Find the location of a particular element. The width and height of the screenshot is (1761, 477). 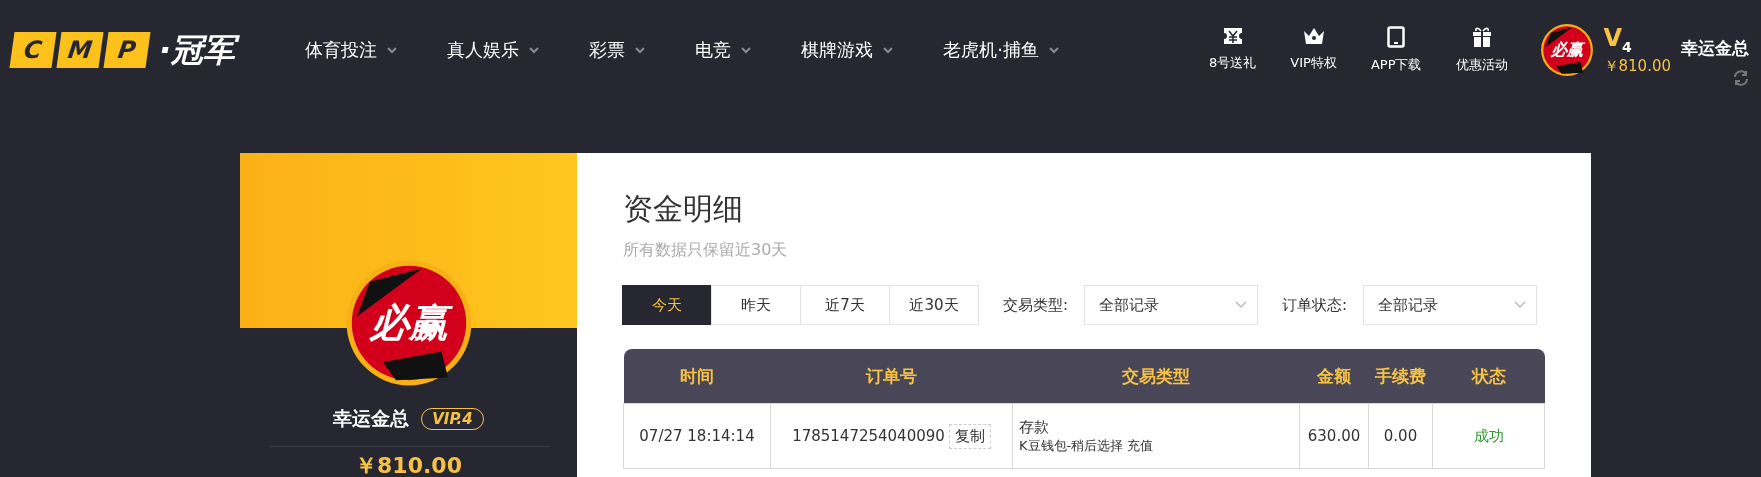

filter-label: 交易类型: is located at coordinates (1036, 305).